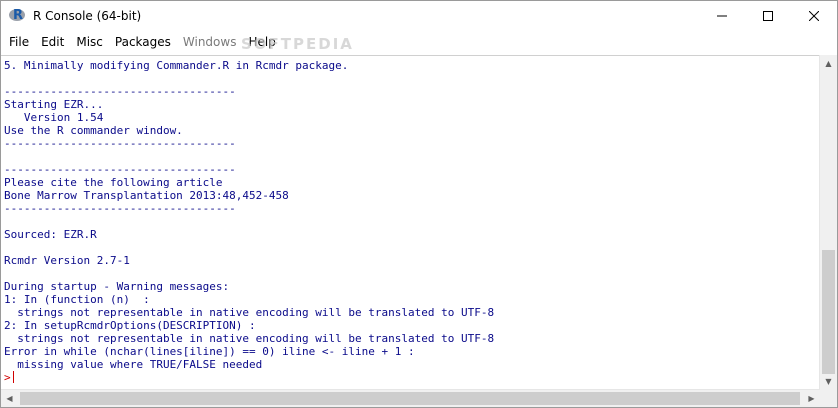 Image resolution: width=838 pixels, height=408 pixels. I want to click on vertical-scrollbar: ▲ ▼, so click(828, 222).